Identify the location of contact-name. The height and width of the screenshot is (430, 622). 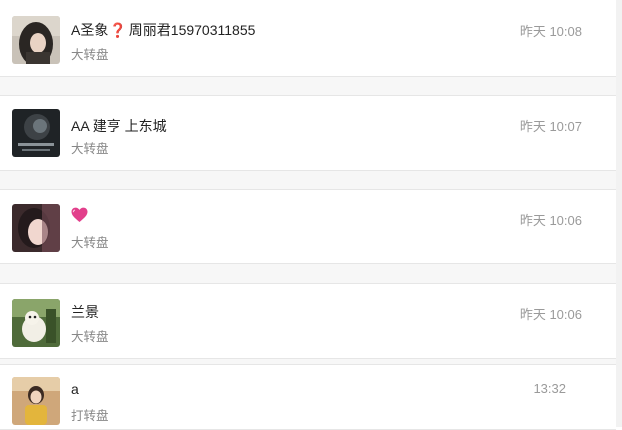
(79, 214).